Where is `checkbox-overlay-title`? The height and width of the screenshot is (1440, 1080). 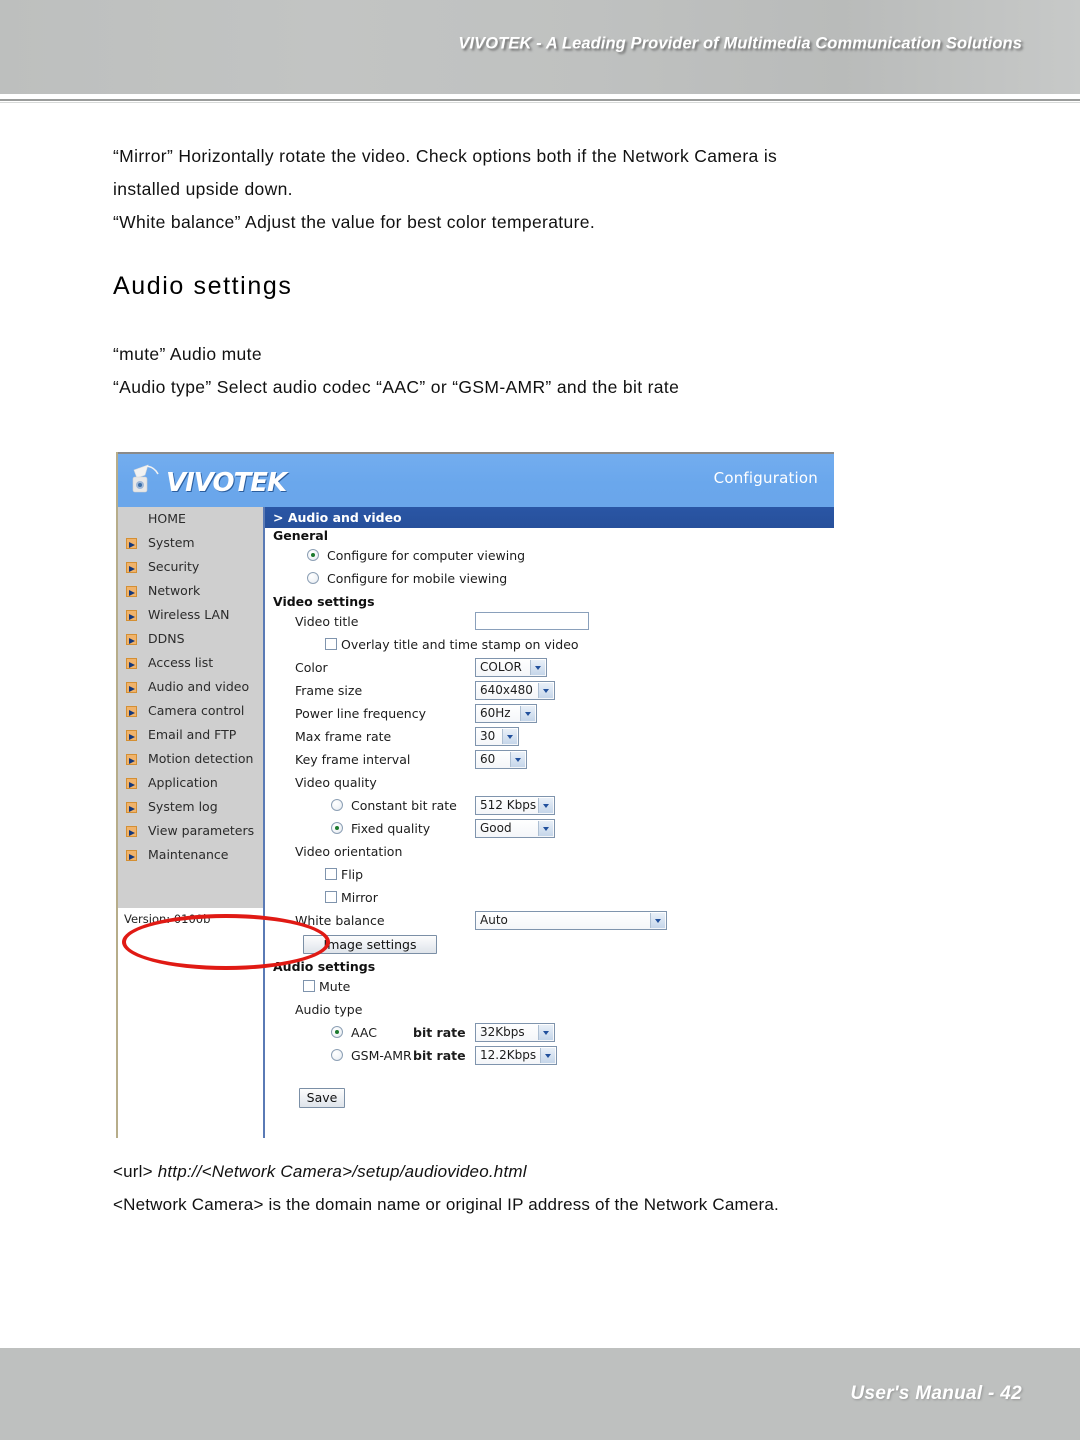
checkbox-overlay-title is located at coordinates (331, 644).